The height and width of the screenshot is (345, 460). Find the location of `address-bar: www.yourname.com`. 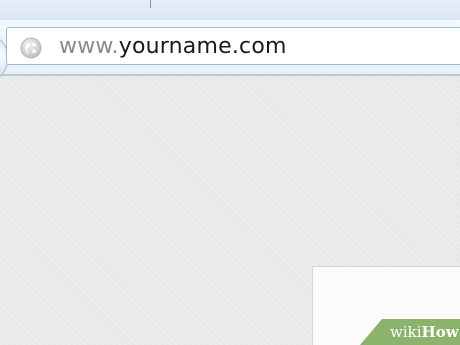

address-bar: www.yourname.com is located at coordinates (233, 46).